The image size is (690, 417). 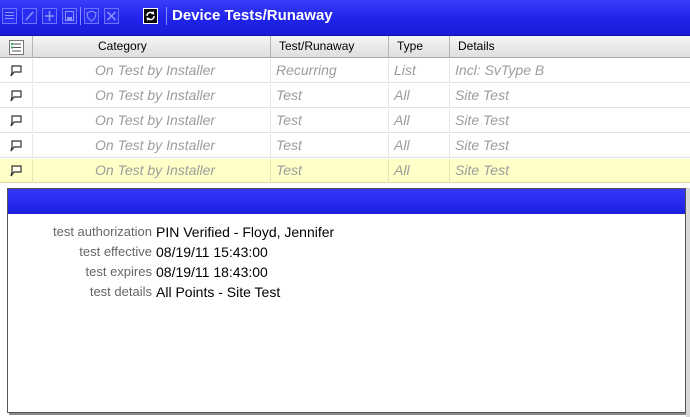 I want to click on list-icon, so click(x=9, y=16).